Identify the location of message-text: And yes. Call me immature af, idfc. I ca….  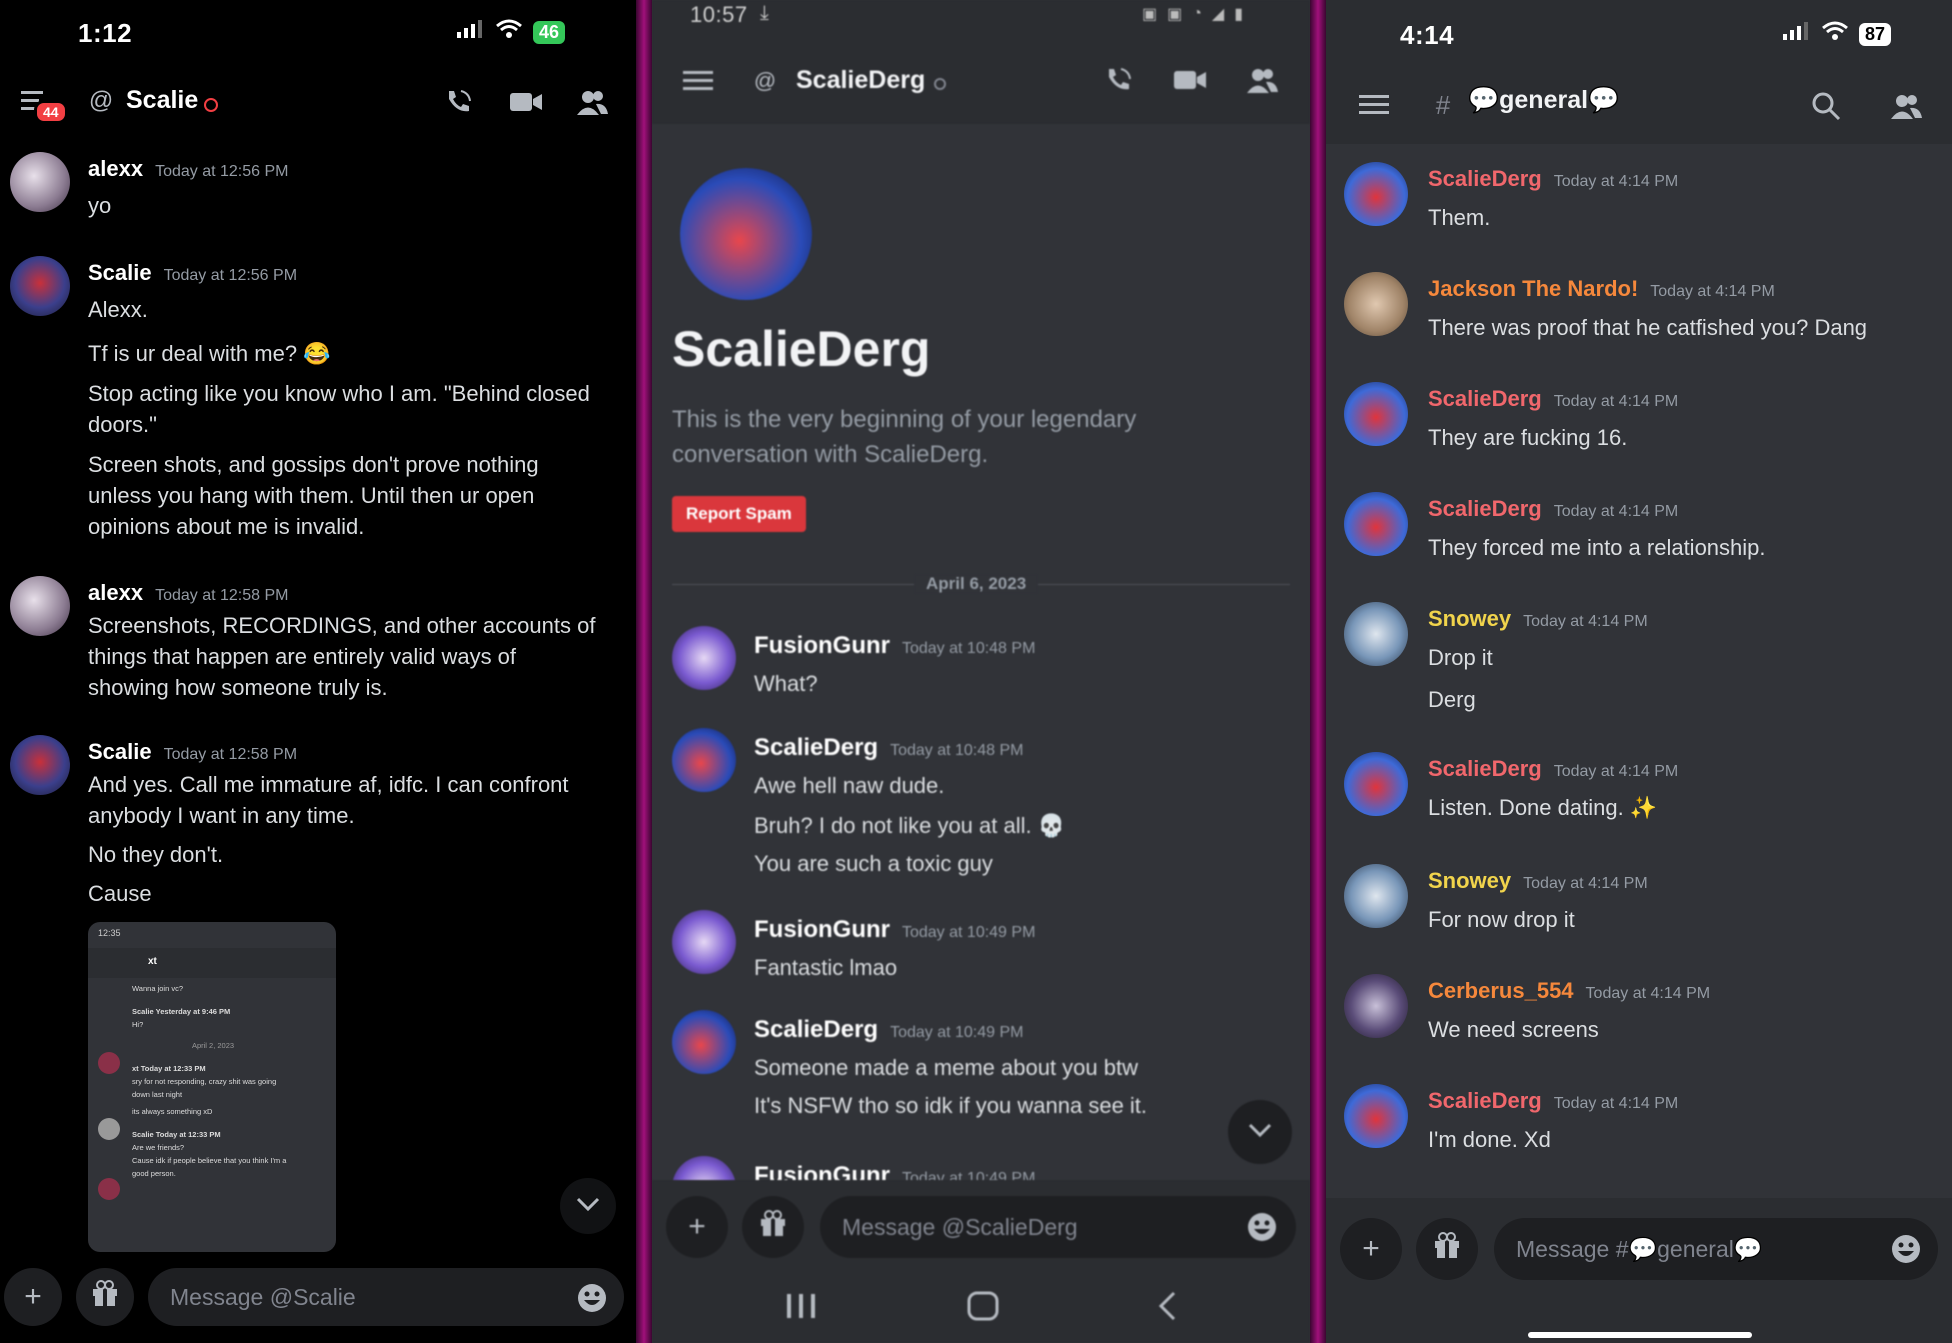
(328, 784).